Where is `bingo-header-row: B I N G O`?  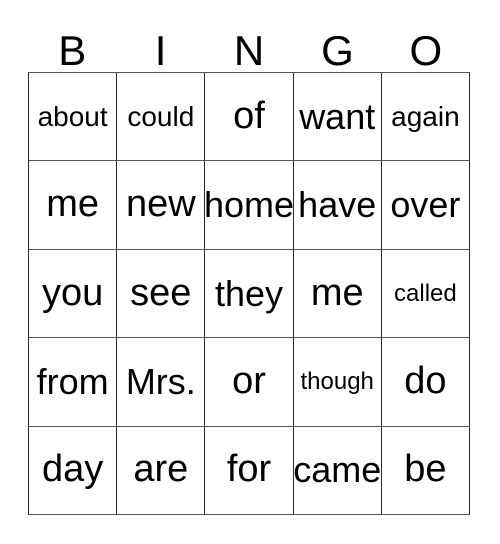
bingo-header-row: B I N G O is located at coordinates (249, 47).